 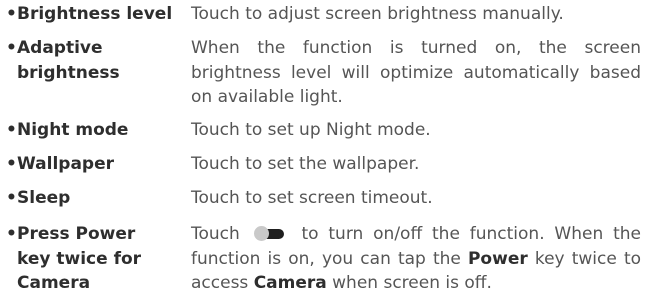 What do you see at coordinates (65, 164) in the screenshot?
I see `term-label: Wallpaper` at bounding box center [65, 164].